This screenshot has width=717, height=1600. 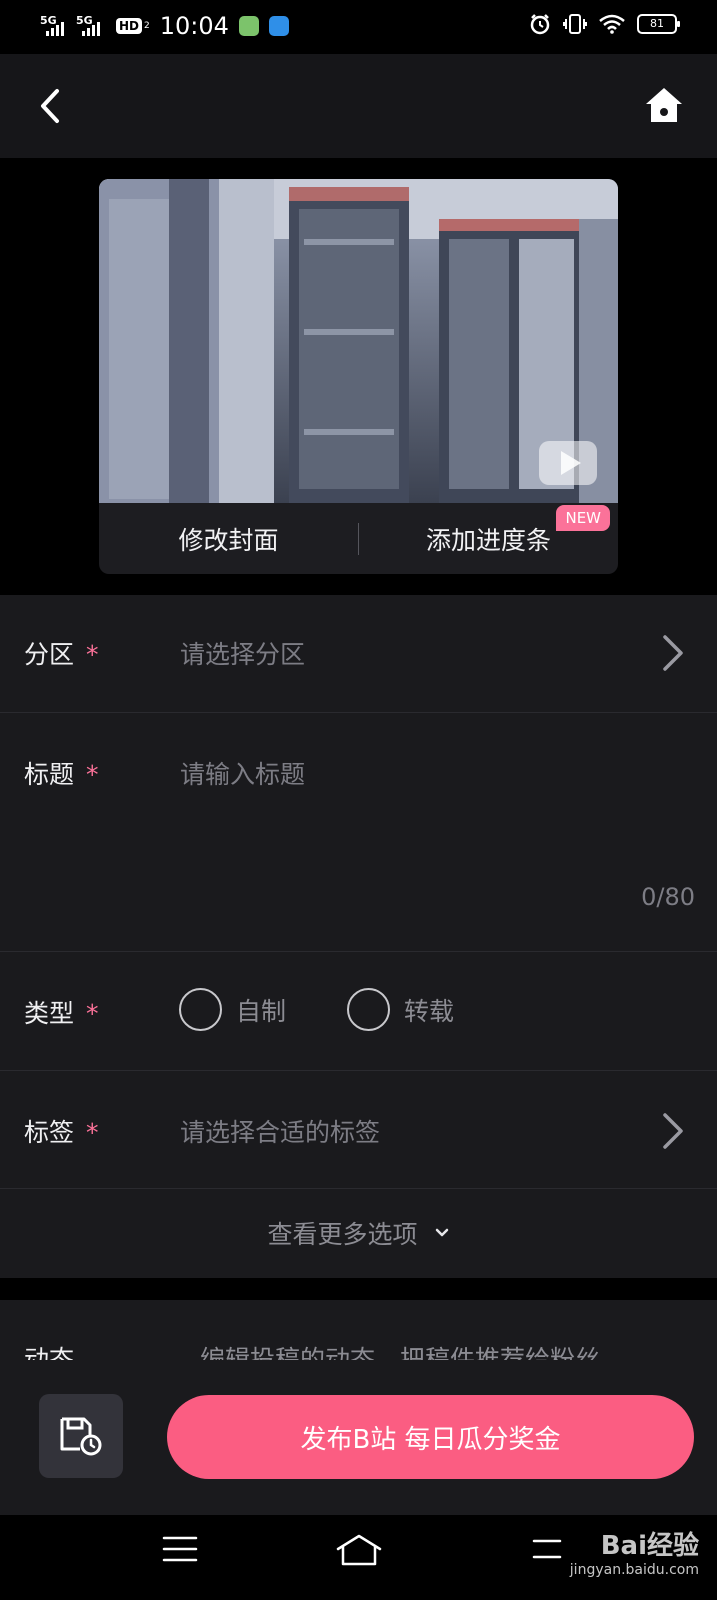 What do you see at coordinates (668, 897) in the screenshot?
I see `title-char-counter: 0/80` at bounding box center [668, 897].